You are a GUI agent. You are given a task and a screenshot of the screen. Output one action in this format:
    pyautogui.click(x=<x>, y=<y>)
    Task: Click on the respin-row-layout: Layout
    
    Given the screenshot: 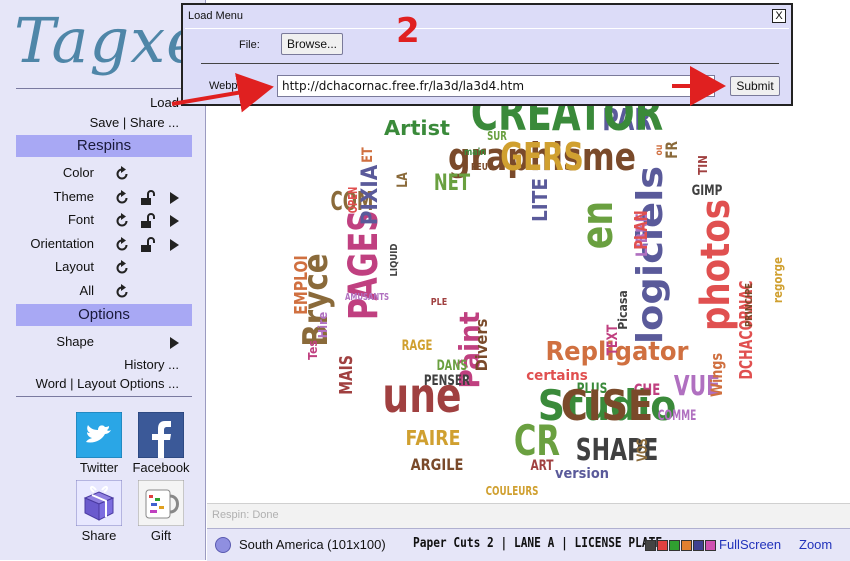 What is the action you would take?
    pyautogui.click(x=90, y=268)
    